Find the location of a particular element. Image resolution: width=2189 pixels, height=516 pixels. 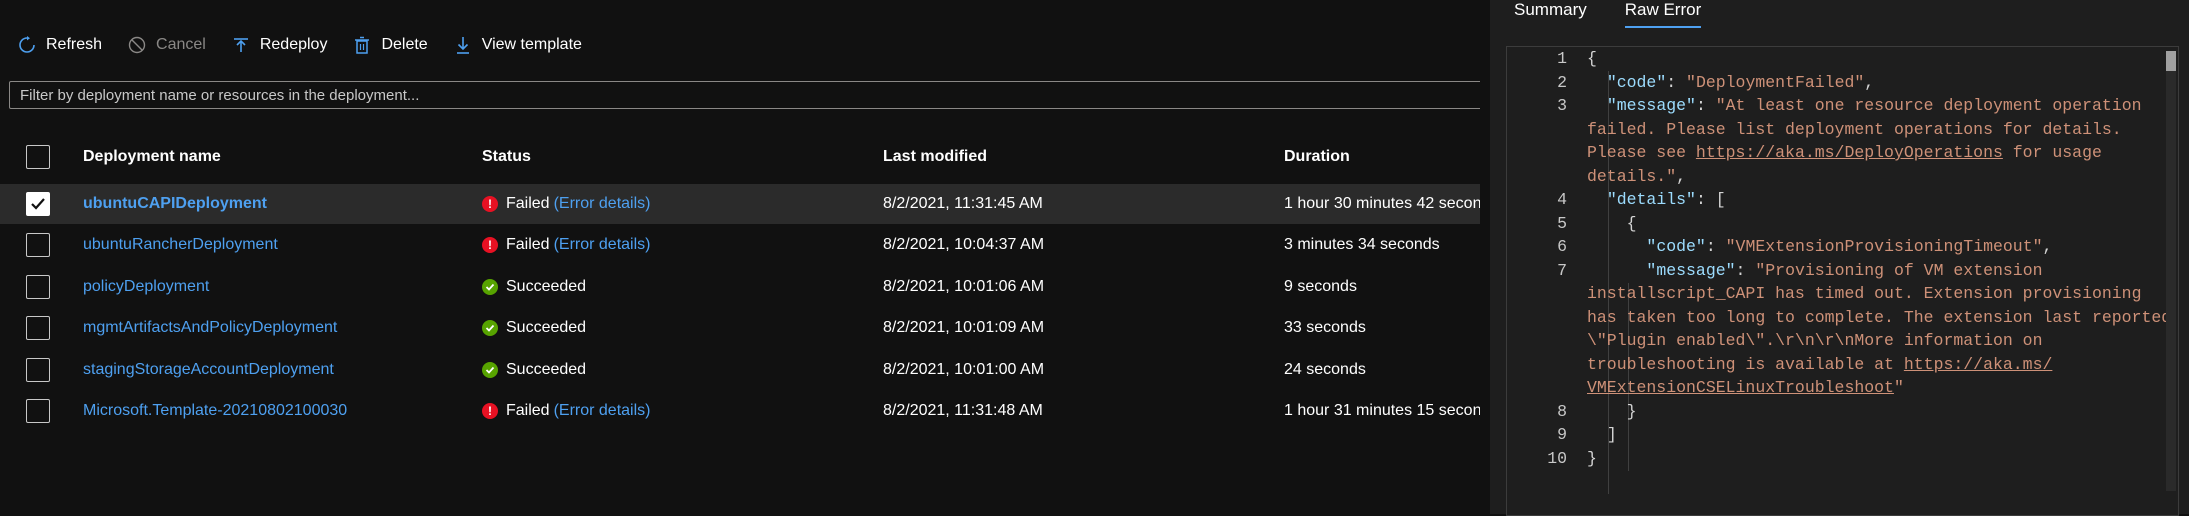

line-number: 2 is located at coordinates (1562, 82).